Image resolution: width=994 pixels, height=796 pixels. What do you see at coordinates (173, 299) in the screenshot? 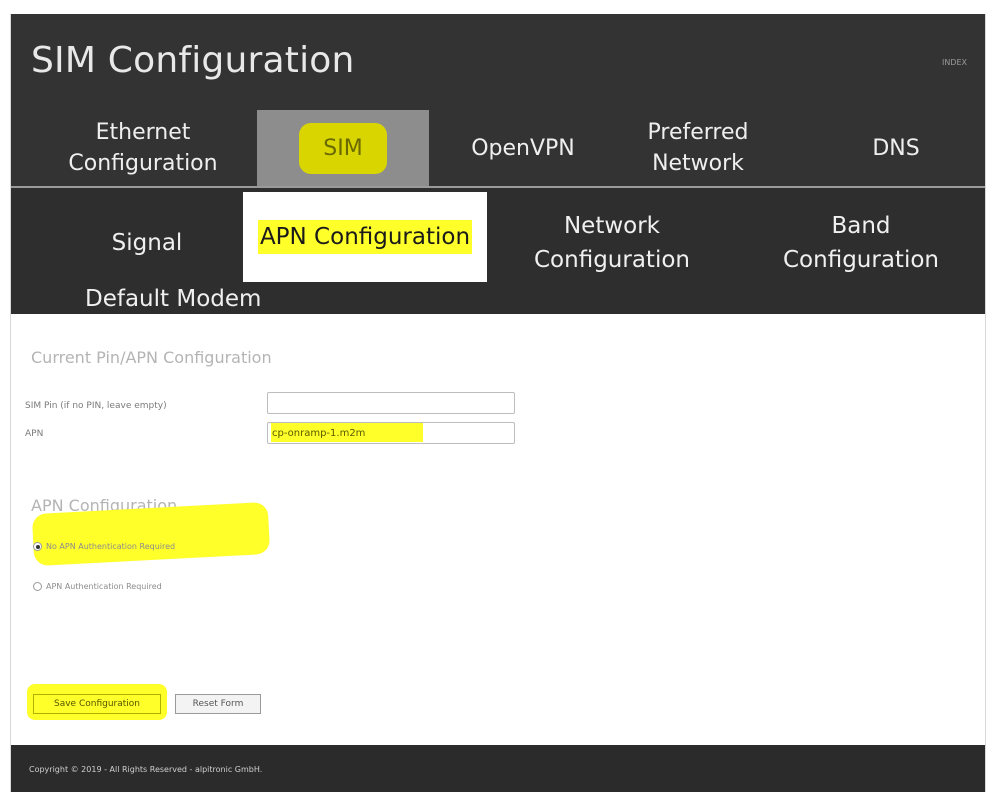
I see `subtab-label: Default Modem` at bounding box center [173, 299].